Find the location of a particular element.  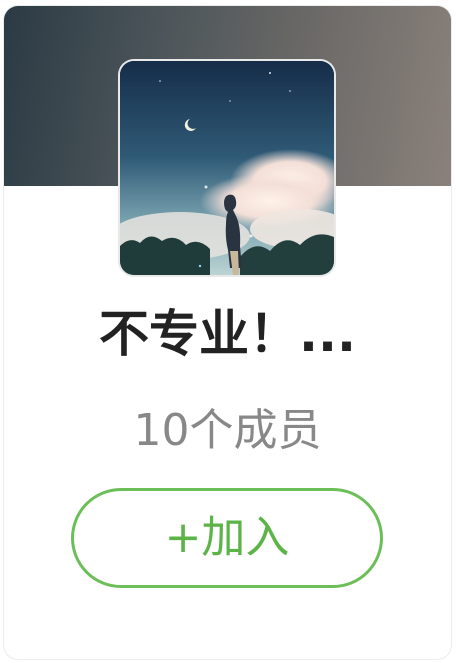

join-button-label: +加入 is located at coordinates (227, 537).